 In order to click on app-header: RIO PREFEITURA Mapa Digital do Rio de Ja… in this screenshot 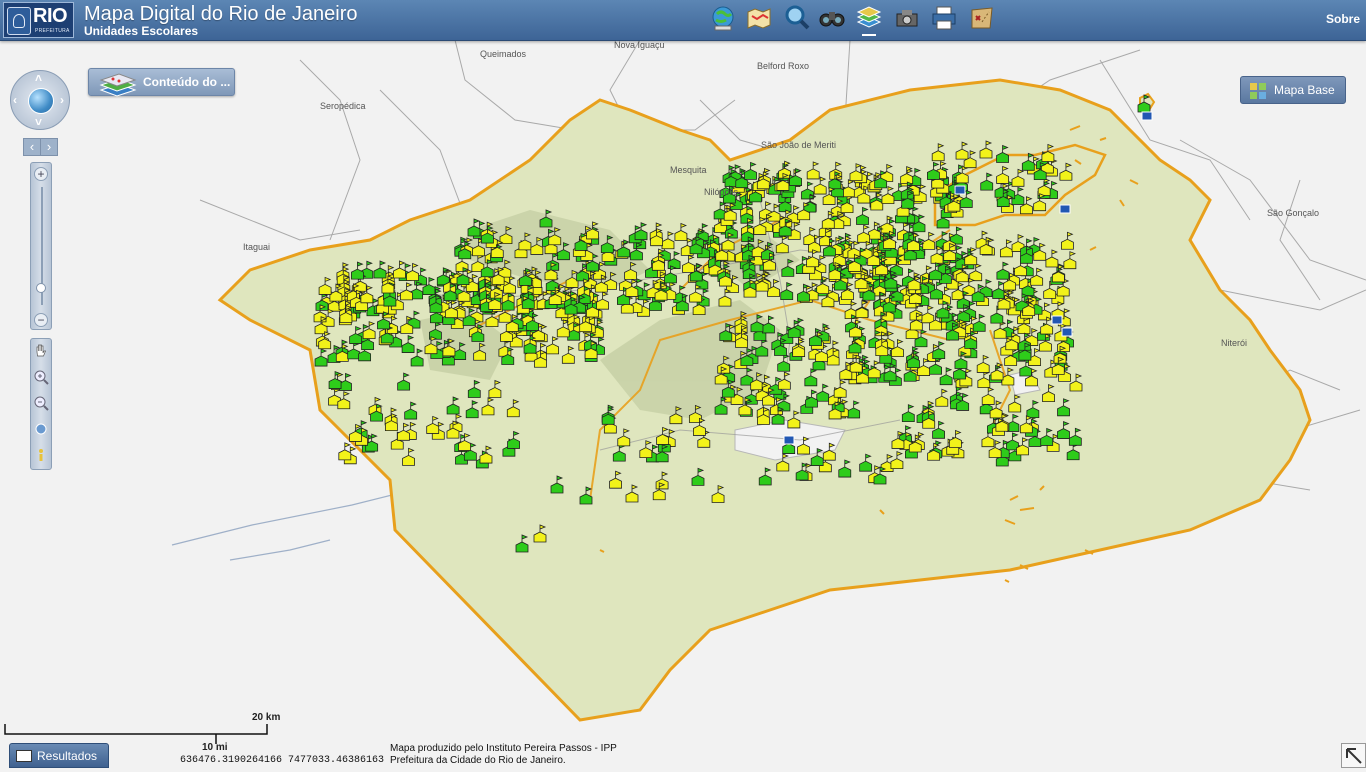, I will do `click(683, 20)`.